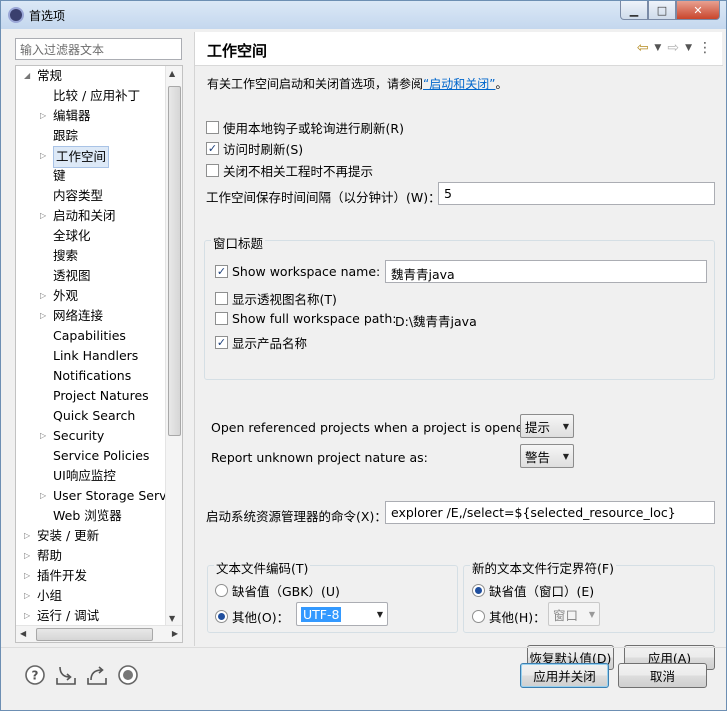 The height and width of the screenshot is (711, 727). I want to click on tree-item: ▷ 编辑器, so click(65, 116).